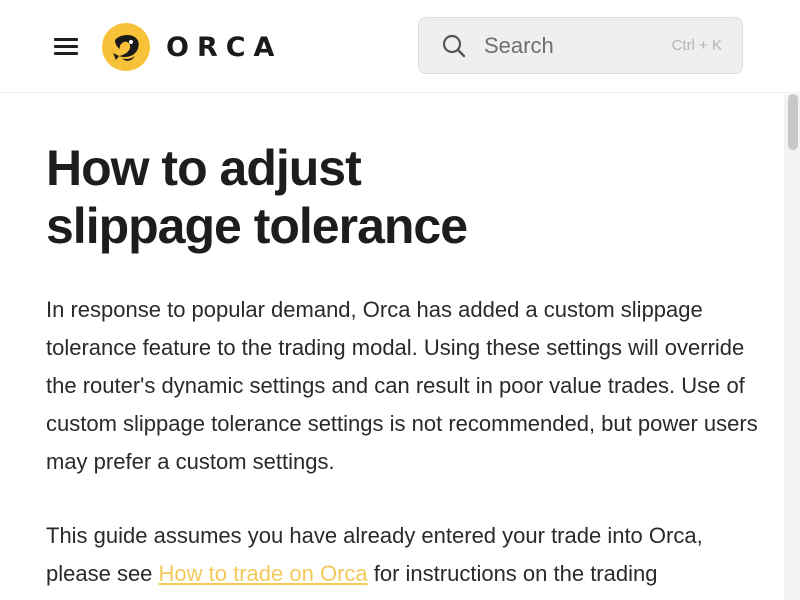  Describe the element at coordinates (257, 226) in the screenshot. I see `page-title-line: slippage tolerance` at that location.